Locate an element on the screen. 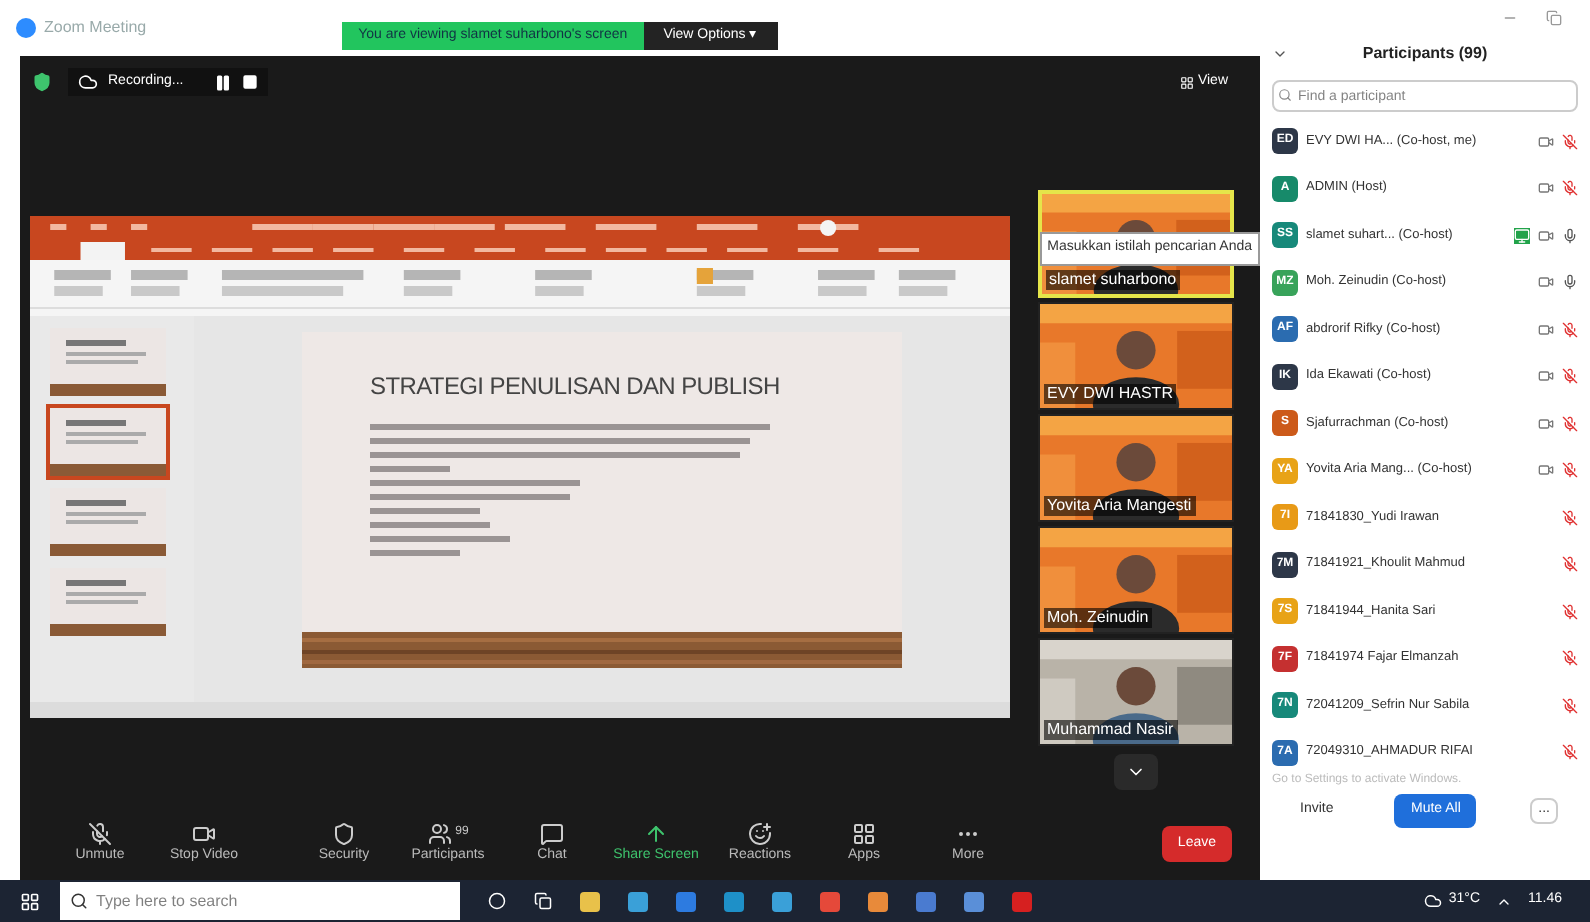 The height and width of the screenshot is (922, 1590). participant-name: slamet suharbono is located at coordinates (1113, 280).